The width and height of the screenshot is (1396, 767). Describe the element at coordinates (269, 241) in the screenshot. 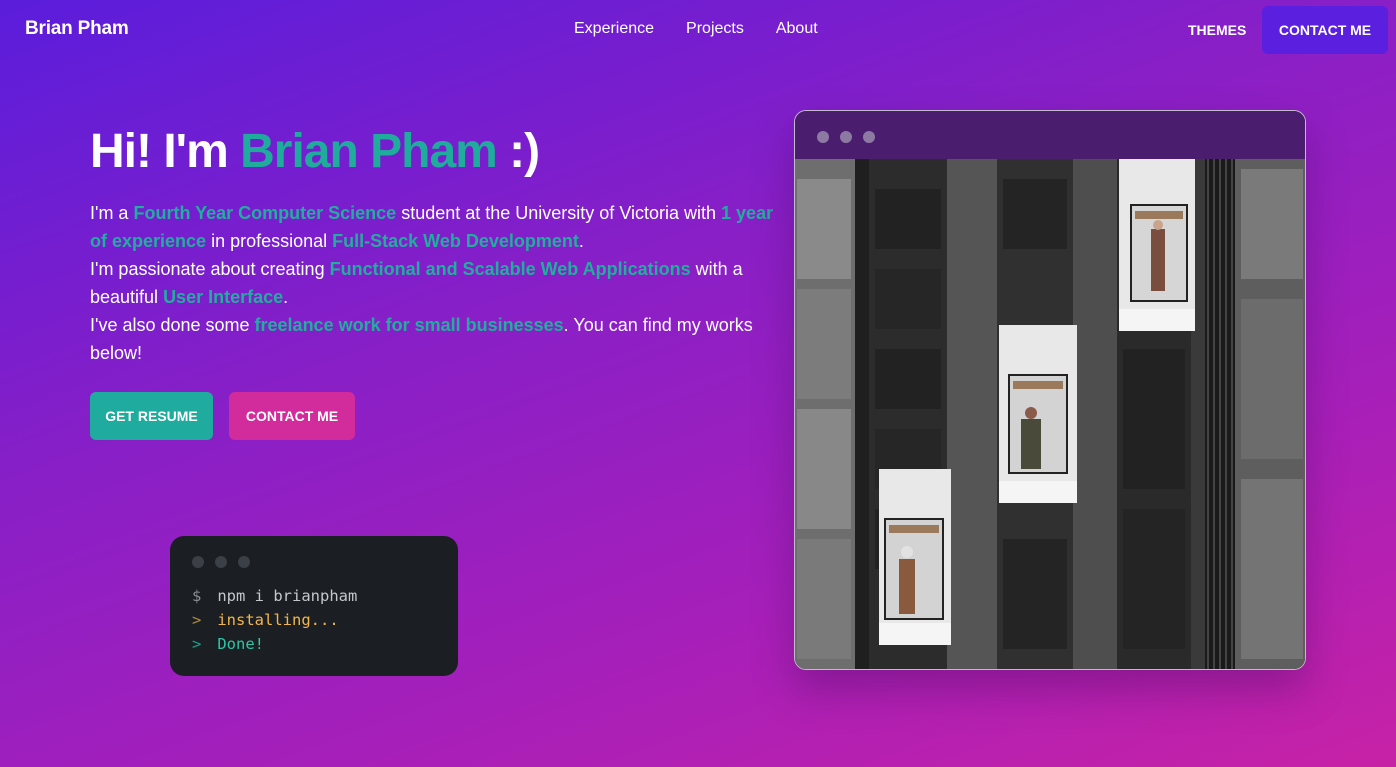

I see `intro-text: in professional` at that location.